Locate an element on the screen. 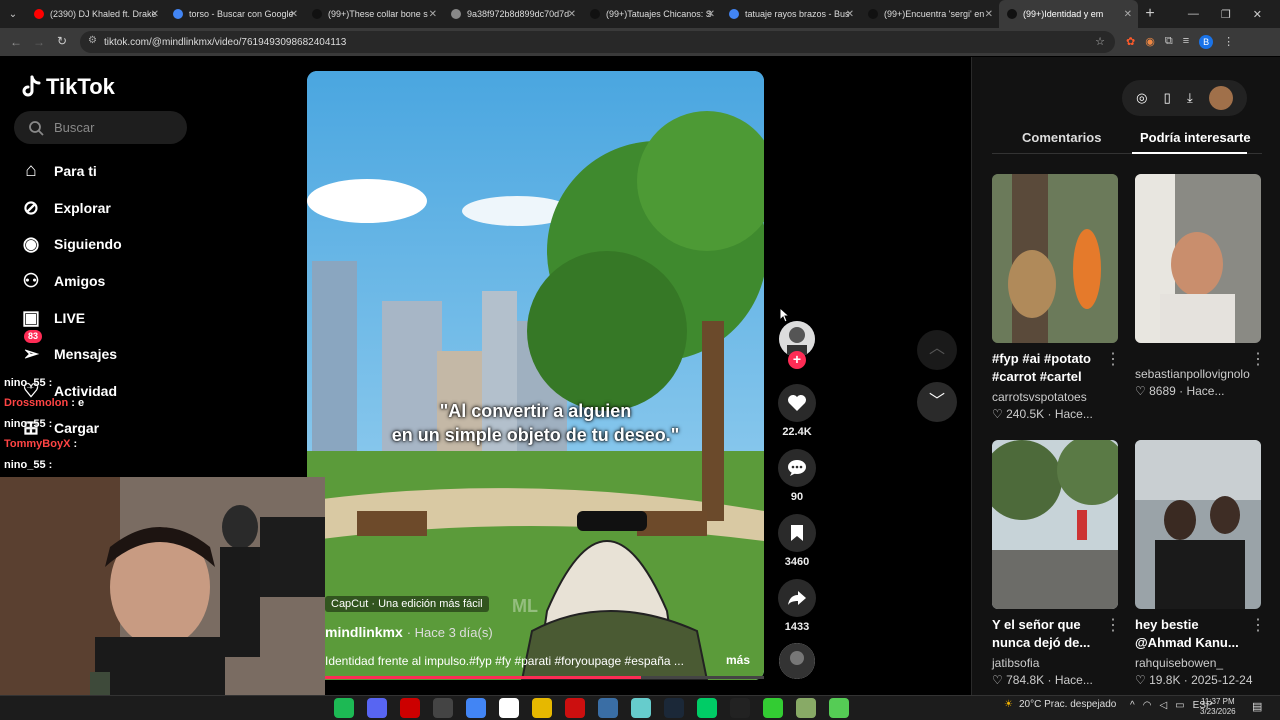 This screenshot has height=720, width=1280. chevron-down-icon: ﹀ is located at coordinates (936, 401).